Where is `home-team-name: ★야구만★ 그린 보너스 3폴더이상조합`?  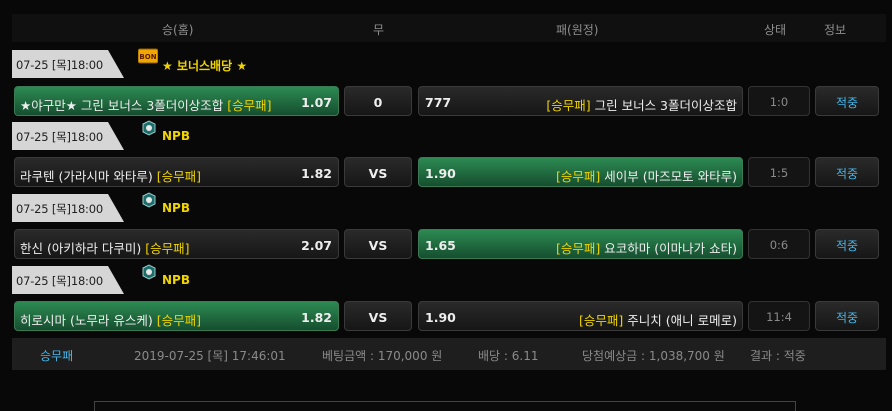 home-team-name: ★야구만★ 그린 보너스 3폴더이상조합 is located at coordinates (124, 105).